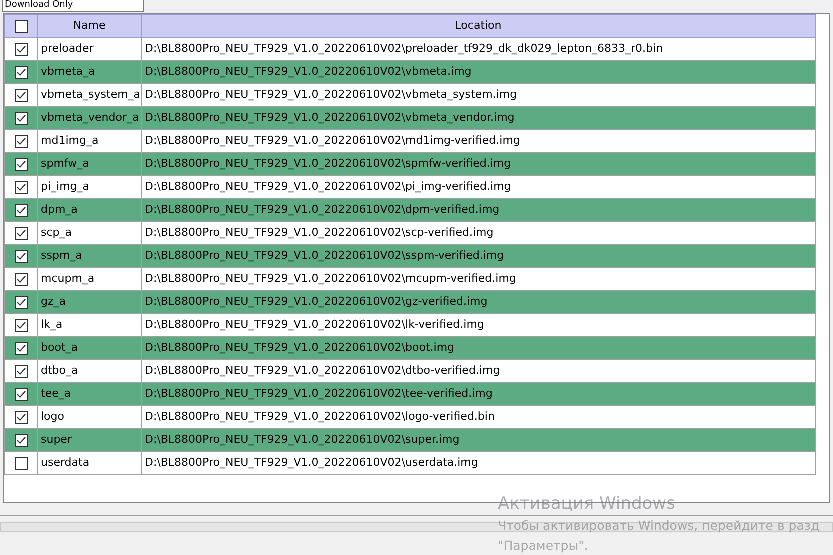  What do you see at coordinates (659, 526) in the screenshot?
I see `activation-text: Чтобы активировать Windows, перейдите в разд` at bounding box center [659, 526].